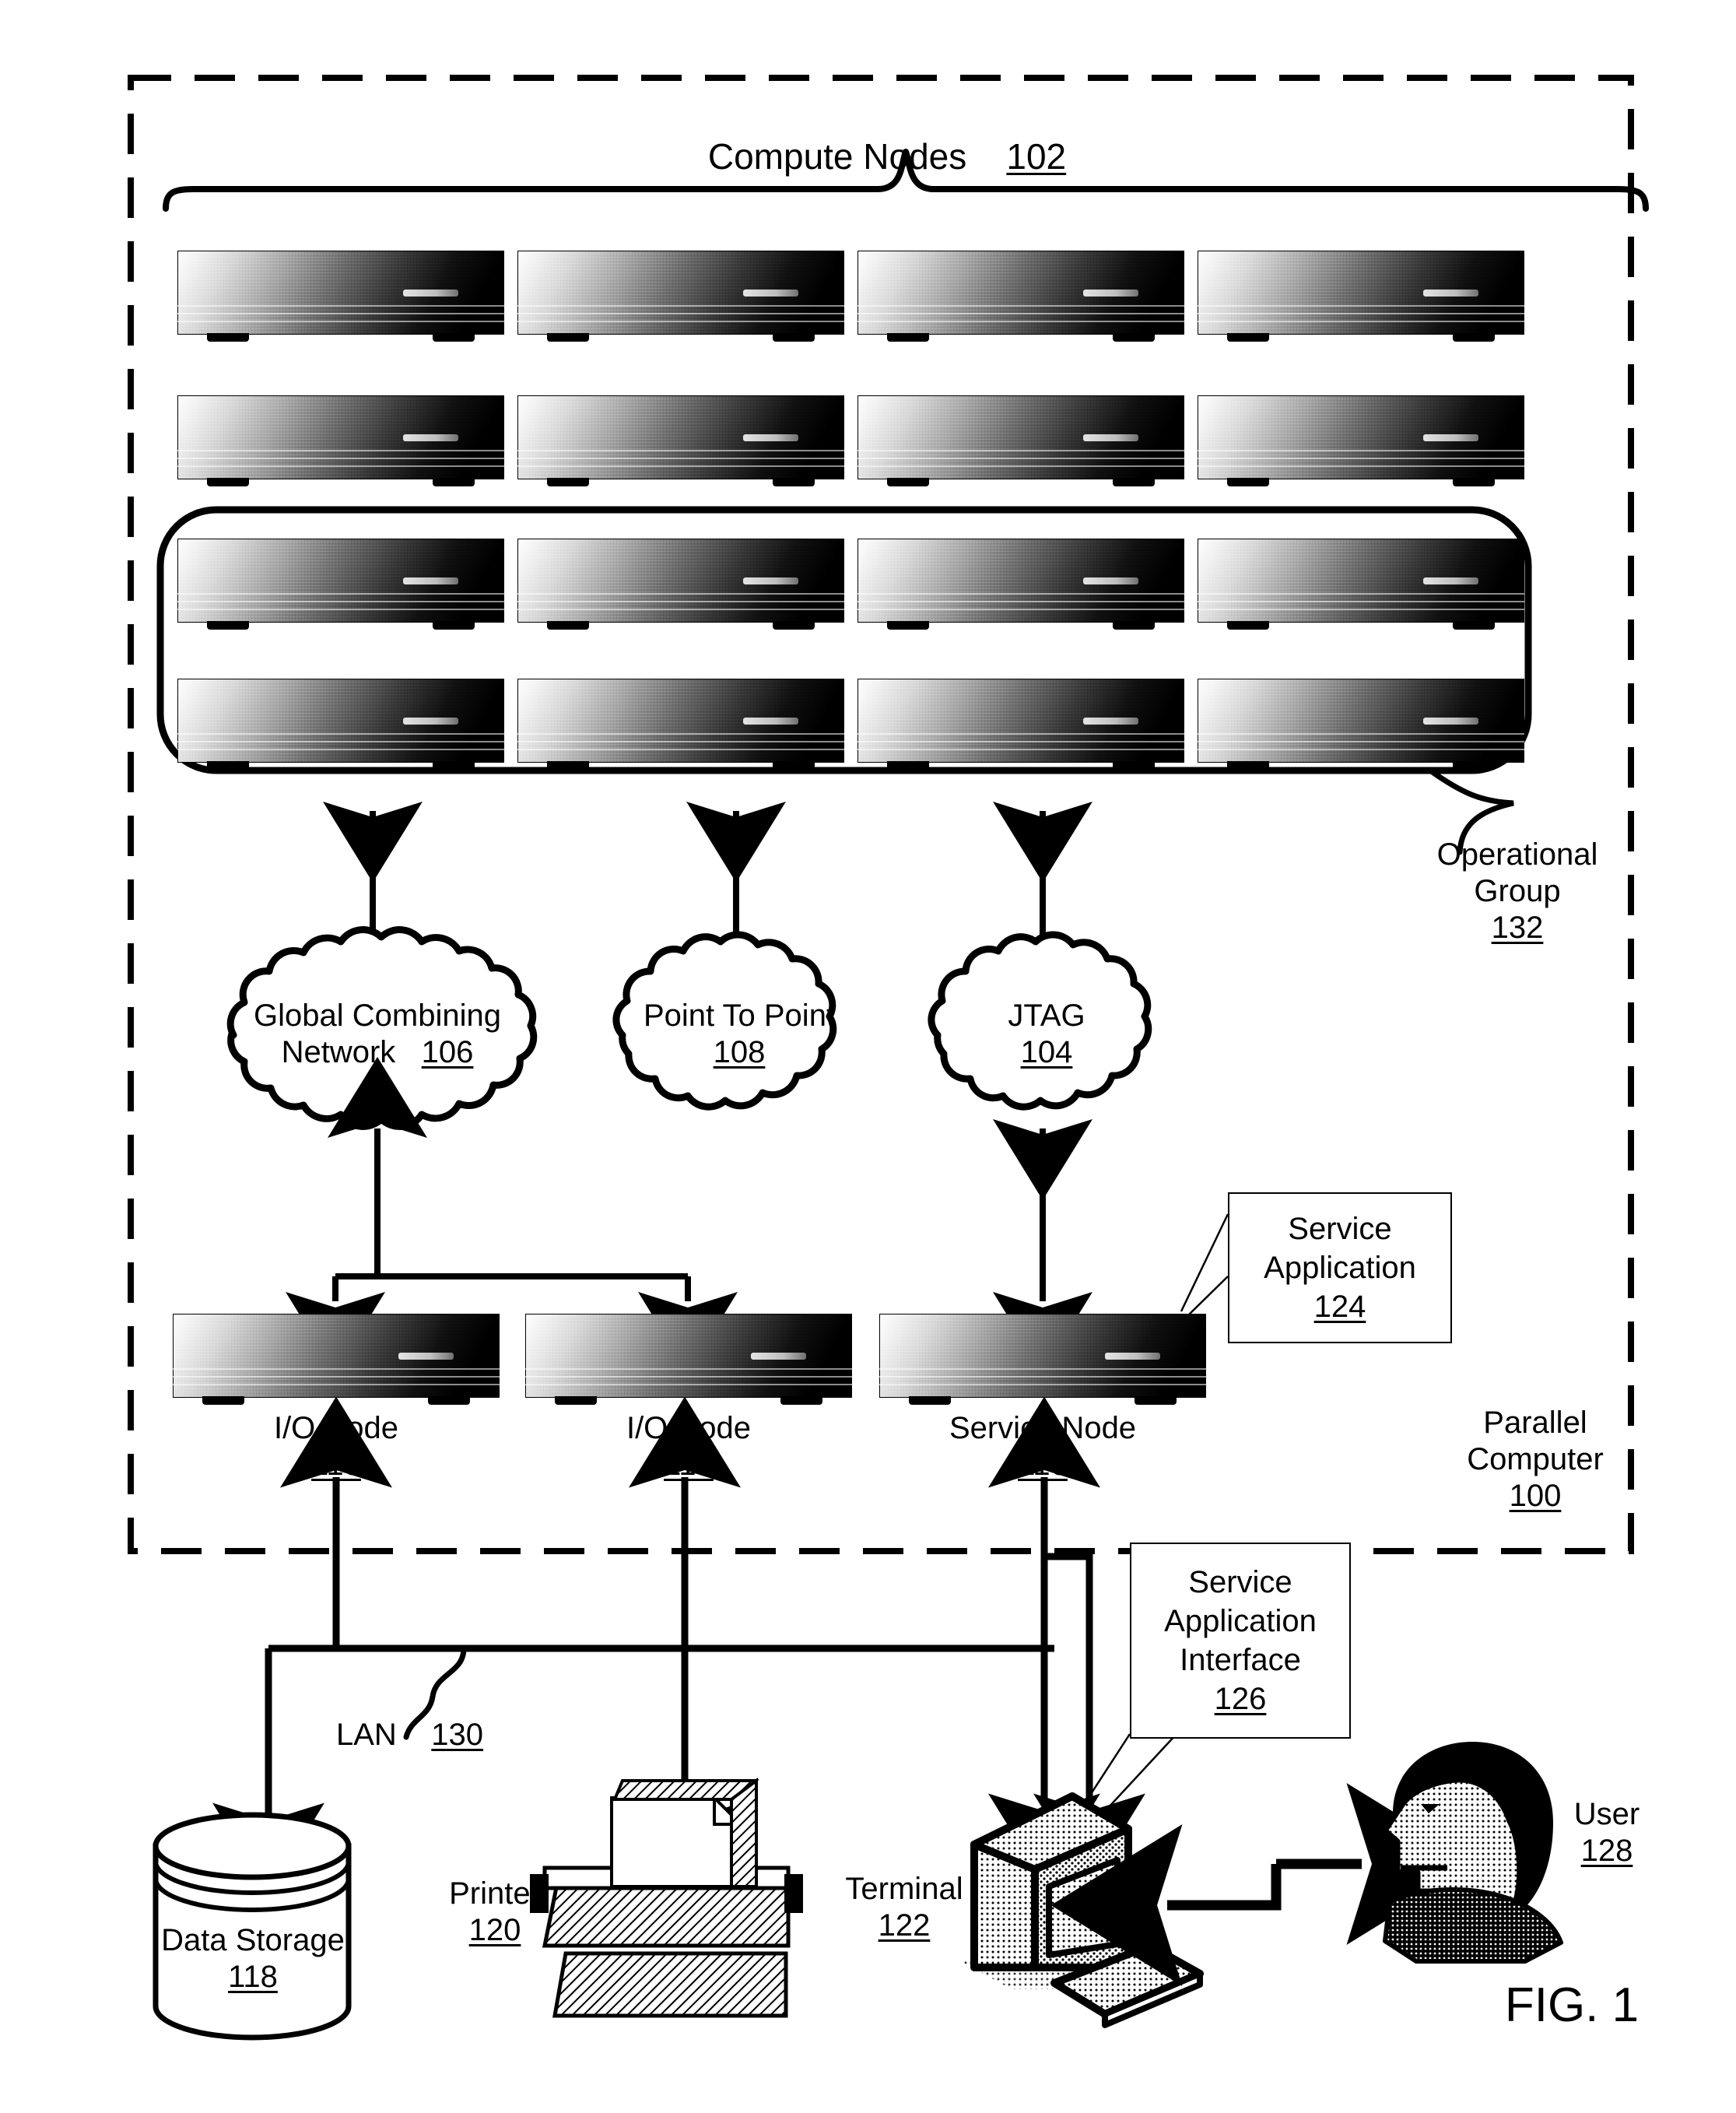  What do you see at coordinates (1535, 1496) in the screenshot?
I see `parallel-computer-ref: 100` at bounding box center [1535, 1496].